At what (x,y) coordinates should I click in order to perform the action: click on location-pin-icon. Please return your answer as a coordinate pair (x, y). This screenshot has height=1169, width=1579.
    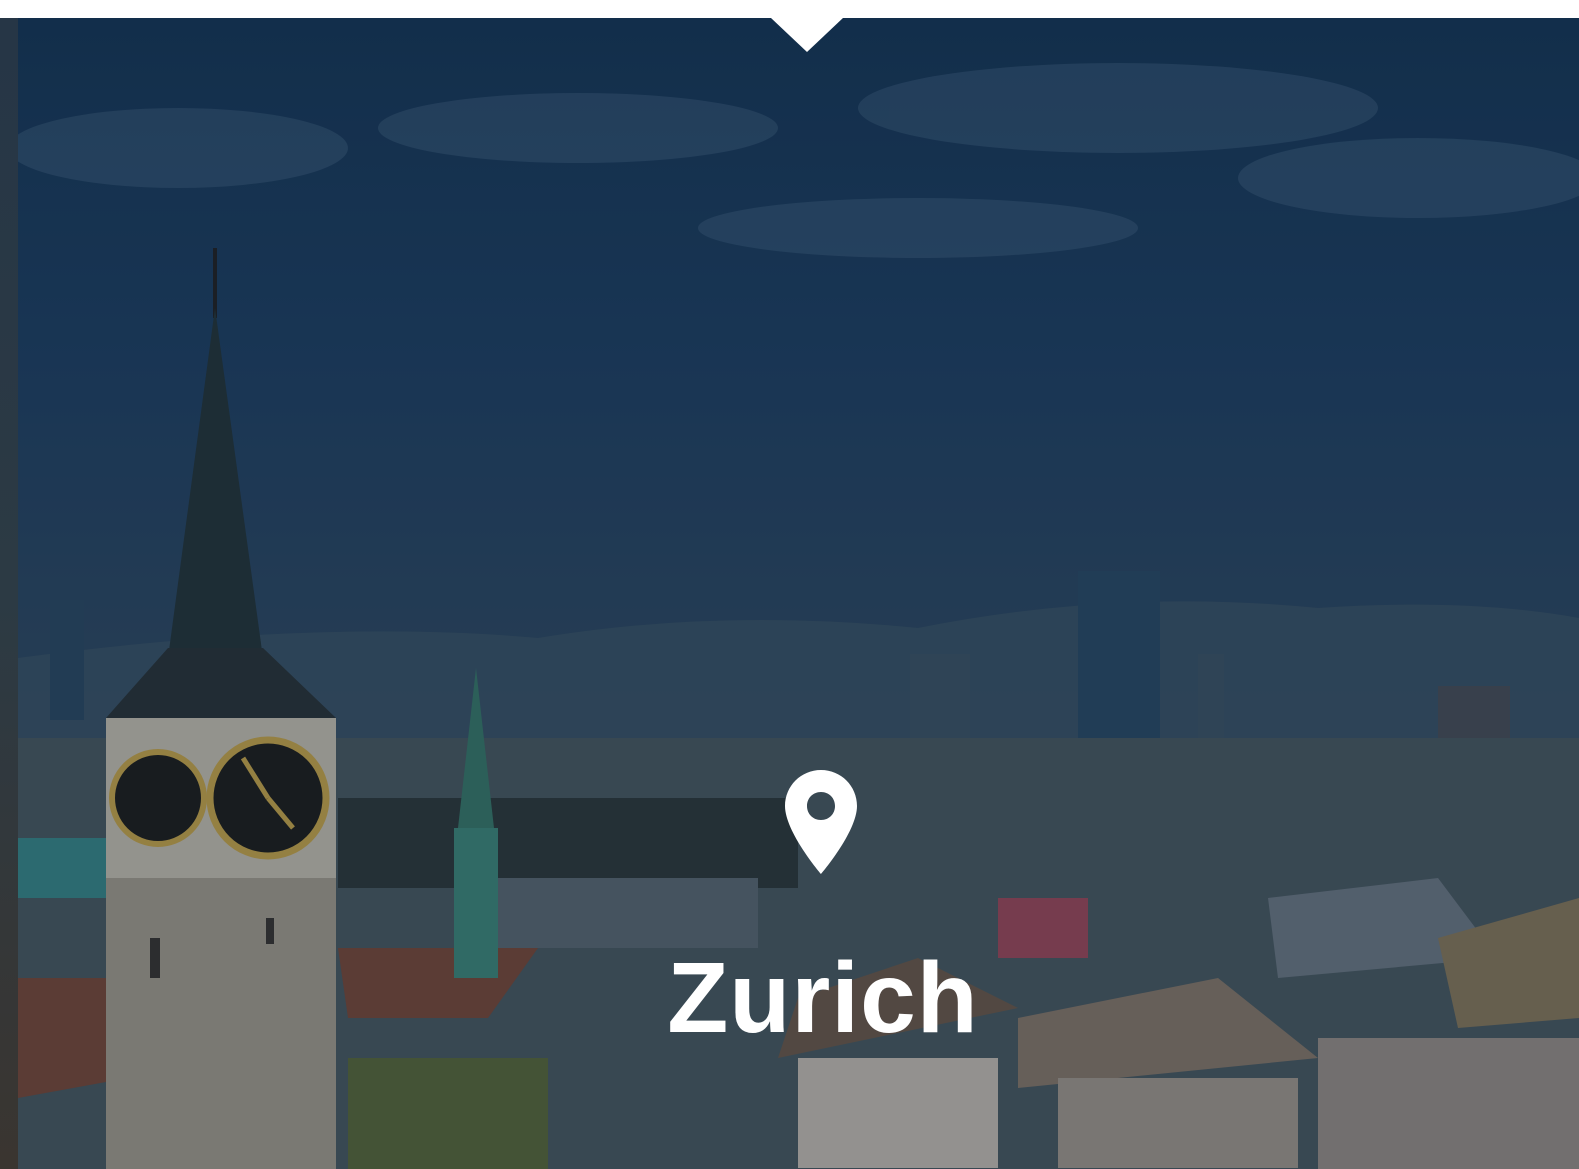
    Looking at the image, I should click on (821, 822).